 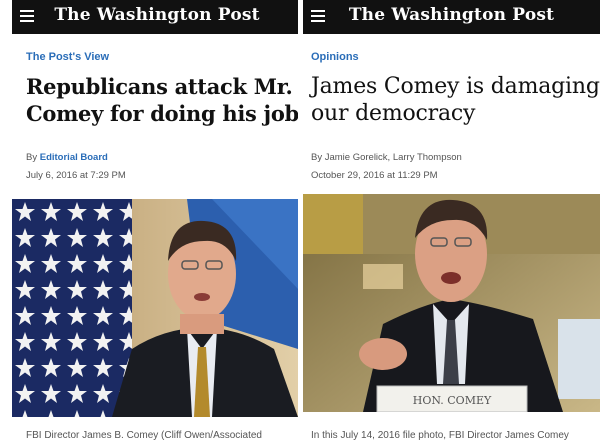 I want to click on byline-prefix: By, so click(x=32, y=157).